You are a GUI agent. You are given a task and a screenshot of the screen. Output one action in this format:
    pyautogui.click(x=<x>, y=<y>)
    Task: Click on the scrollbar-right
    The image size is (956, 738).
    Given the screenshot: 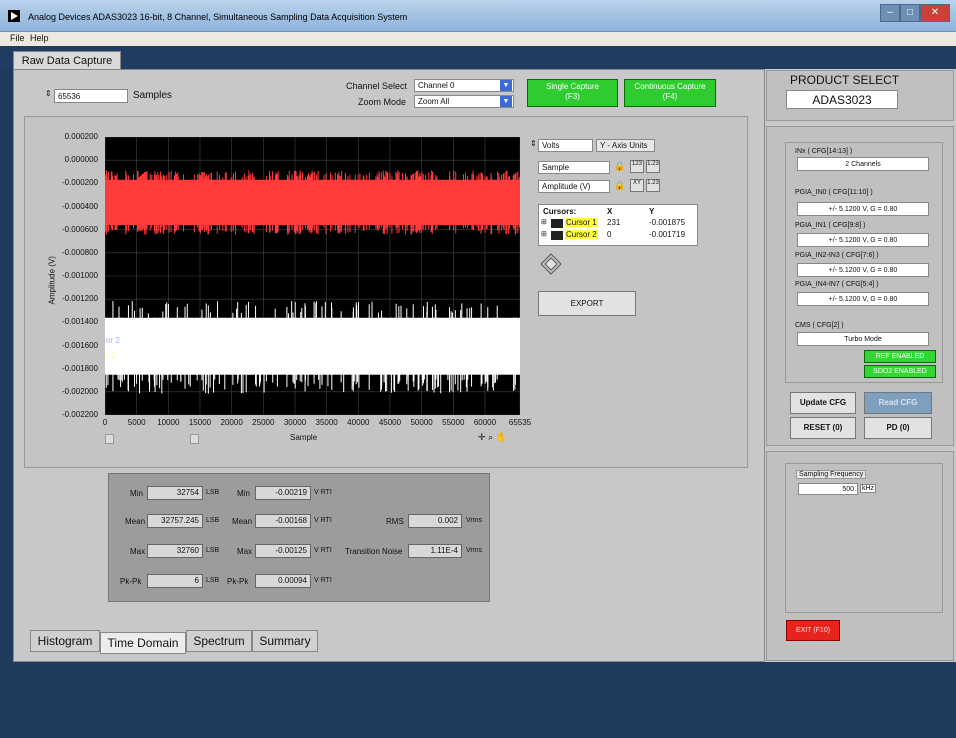 What is the action you would take?
    pyautogui.click(x=194, y=439)
    